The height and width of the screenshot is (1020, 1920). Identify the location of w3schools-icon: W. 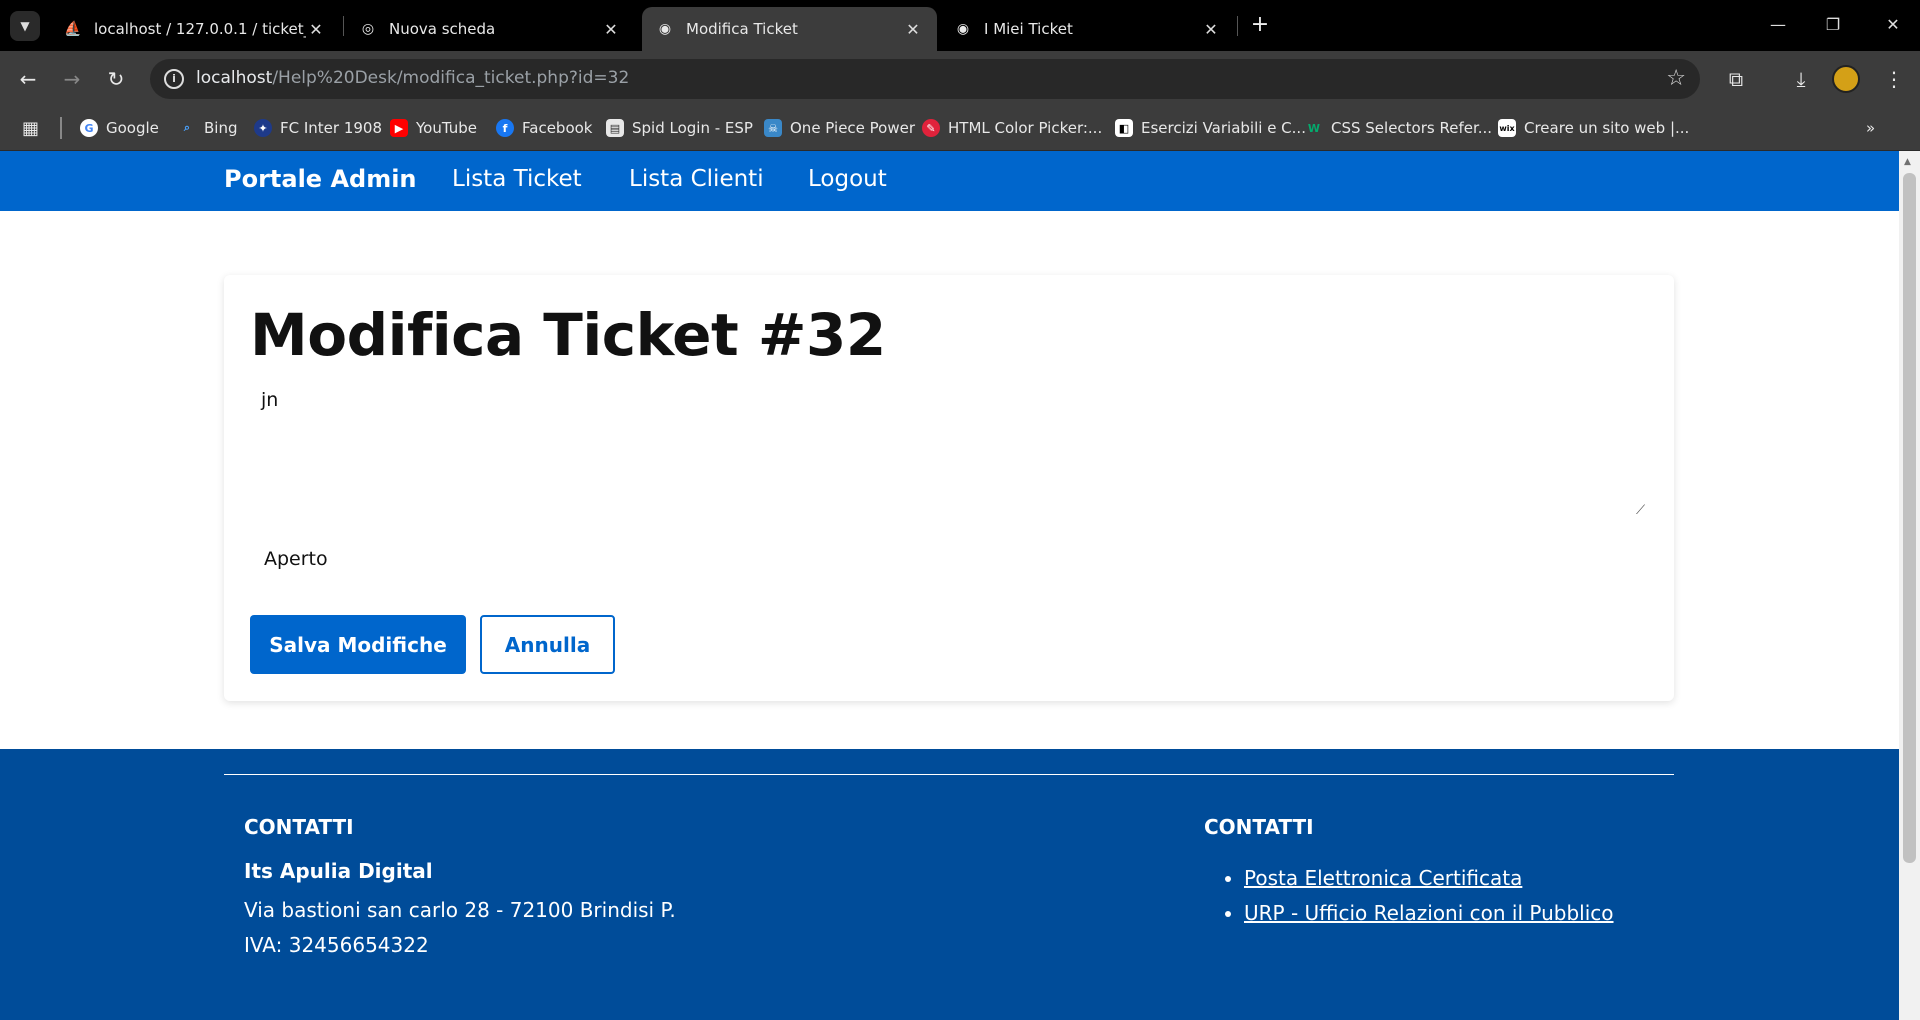
(1314, 128).